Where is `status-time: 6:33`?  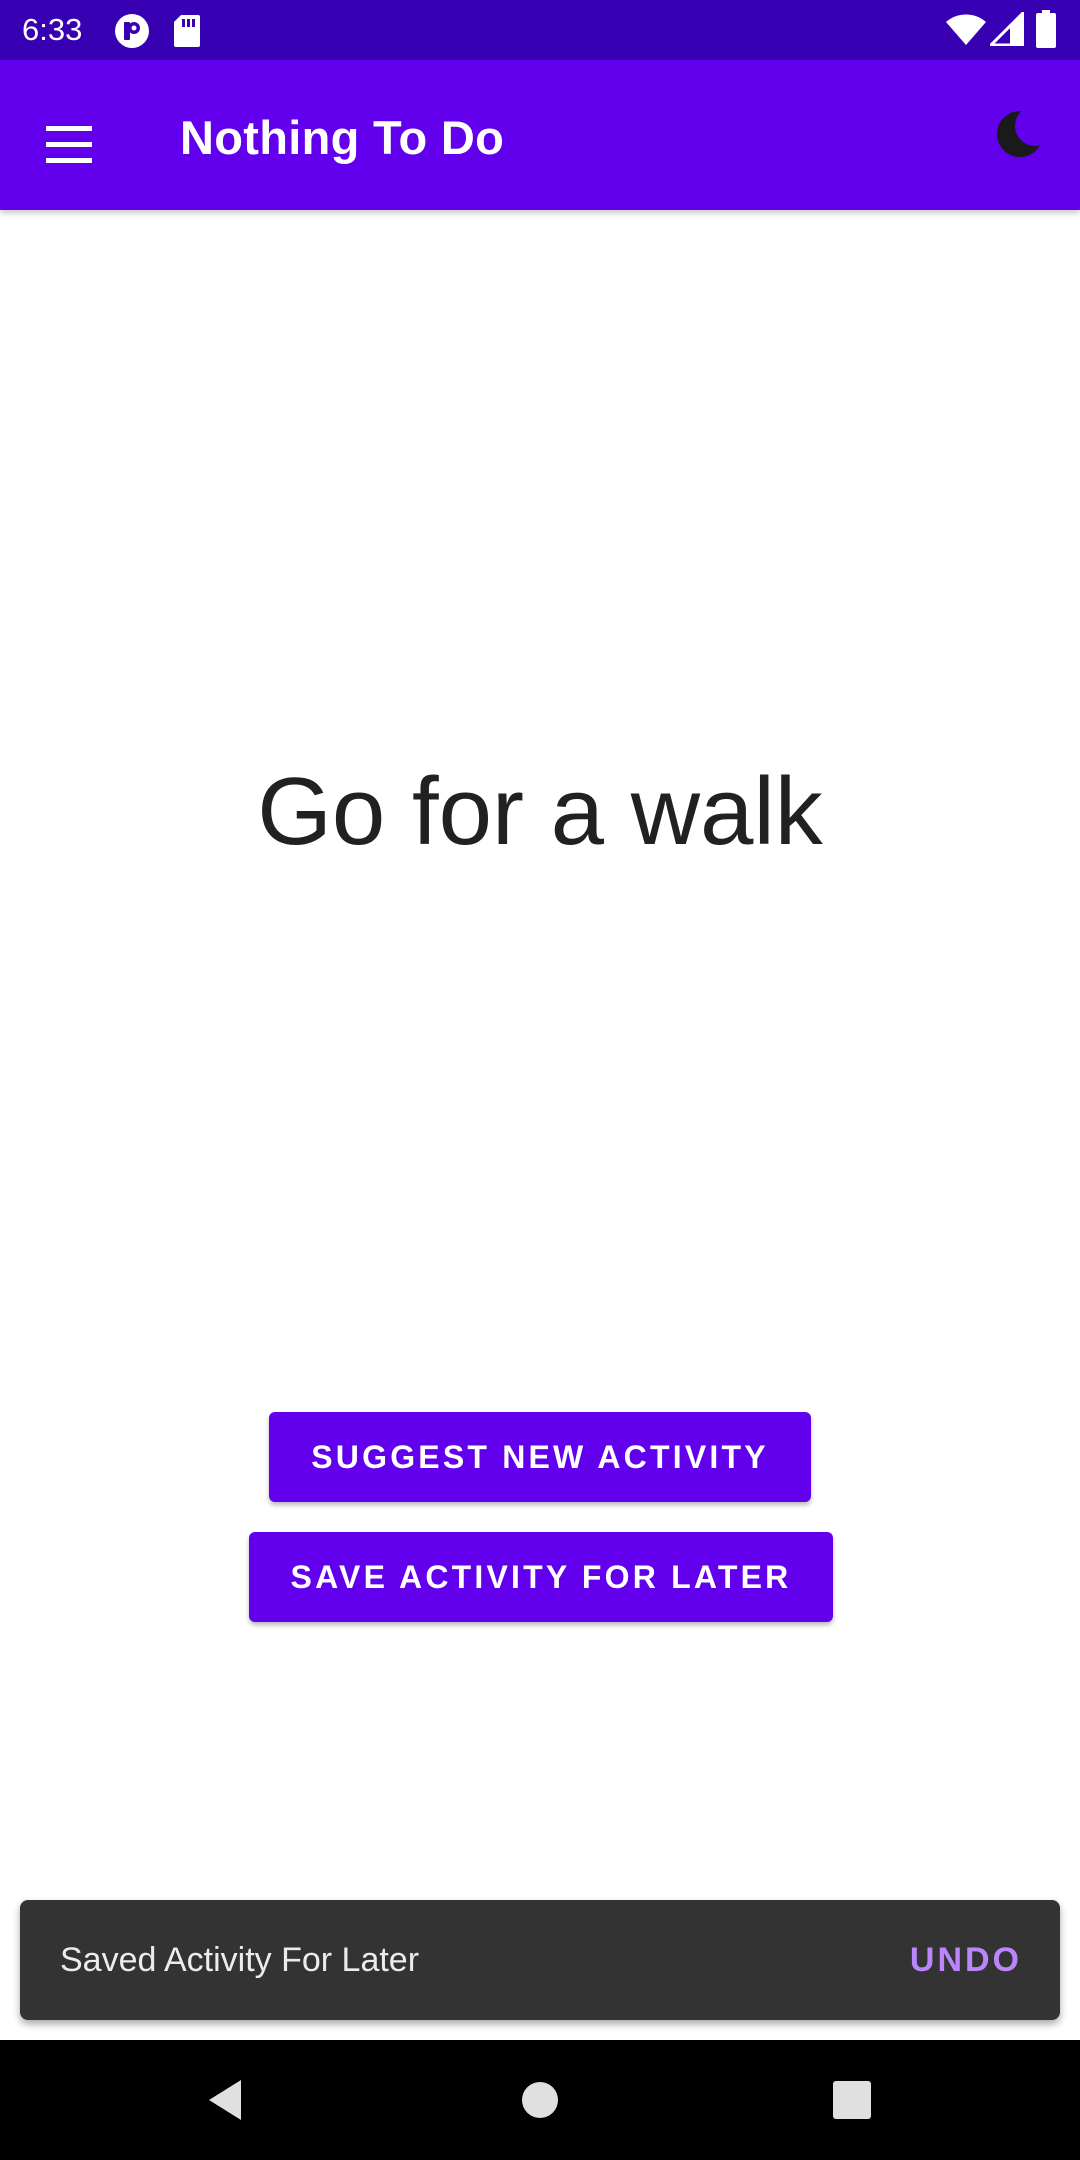
status-time: 6:33 is located at coordinates (52, 29).